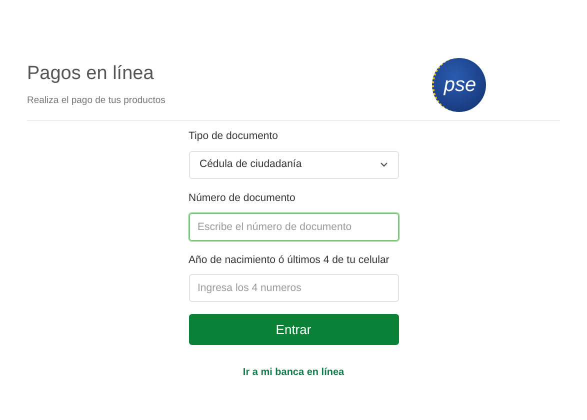 The image size is (587, 420). I want to click on field-label: Año de nacimiento ó últimos 4 de tu celular, so click(289, 260).